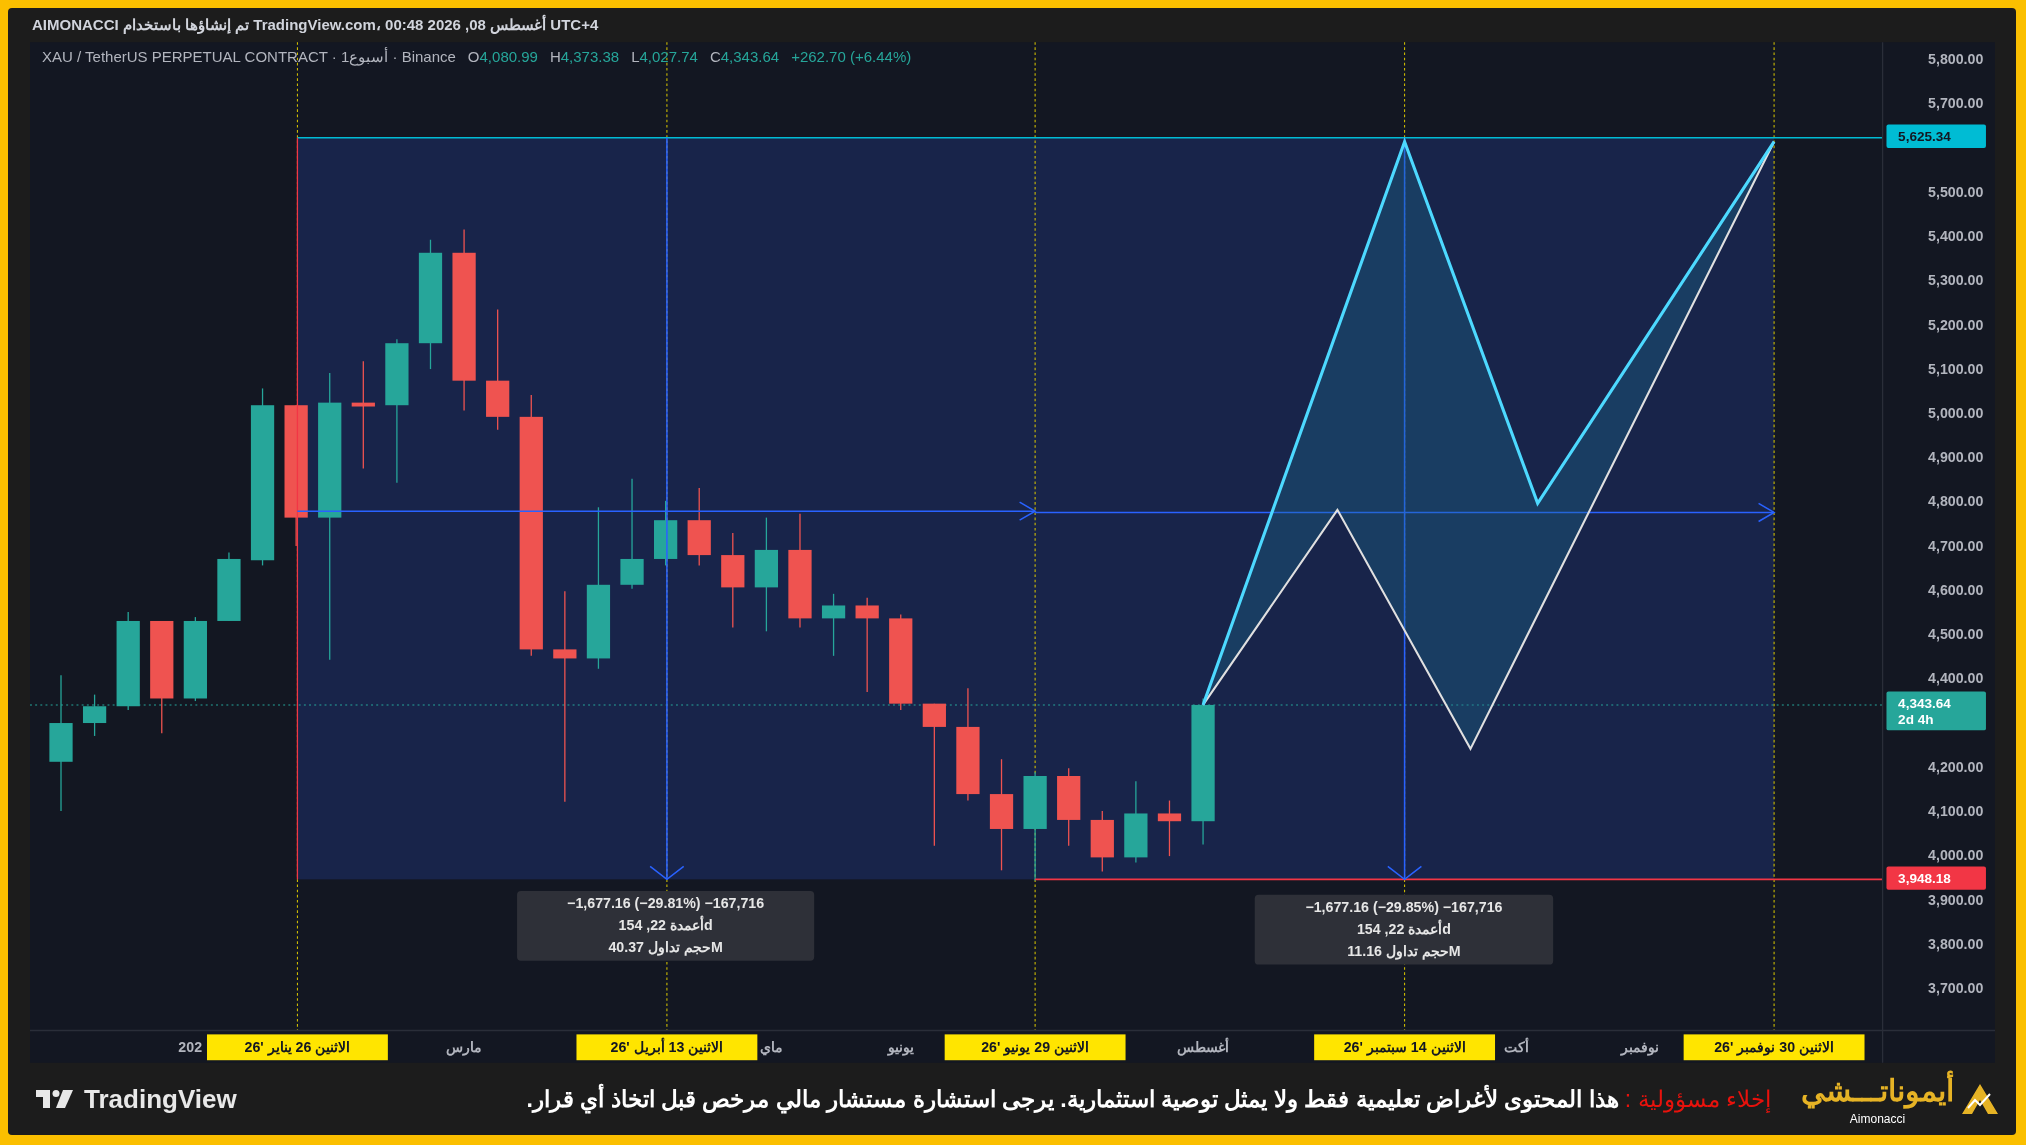 The image size is (2026, 1145). Describe the element at coordinates (1956, 590) in the screenshot. I see `price-tick: 4,600.00` at that location.